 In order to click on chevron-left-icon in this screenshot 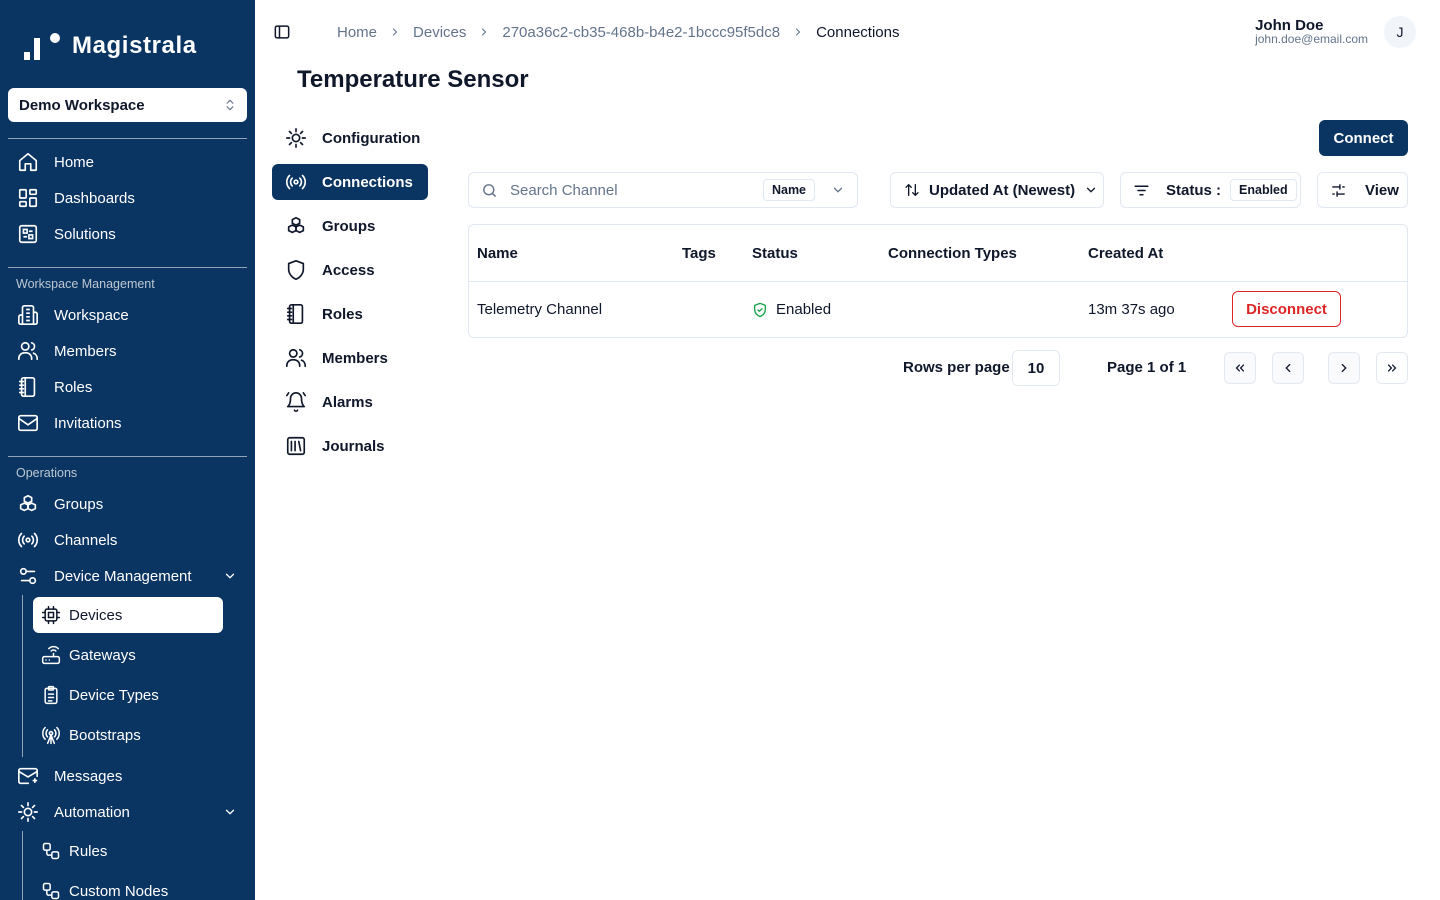, I will do `click(1288, 368)`.